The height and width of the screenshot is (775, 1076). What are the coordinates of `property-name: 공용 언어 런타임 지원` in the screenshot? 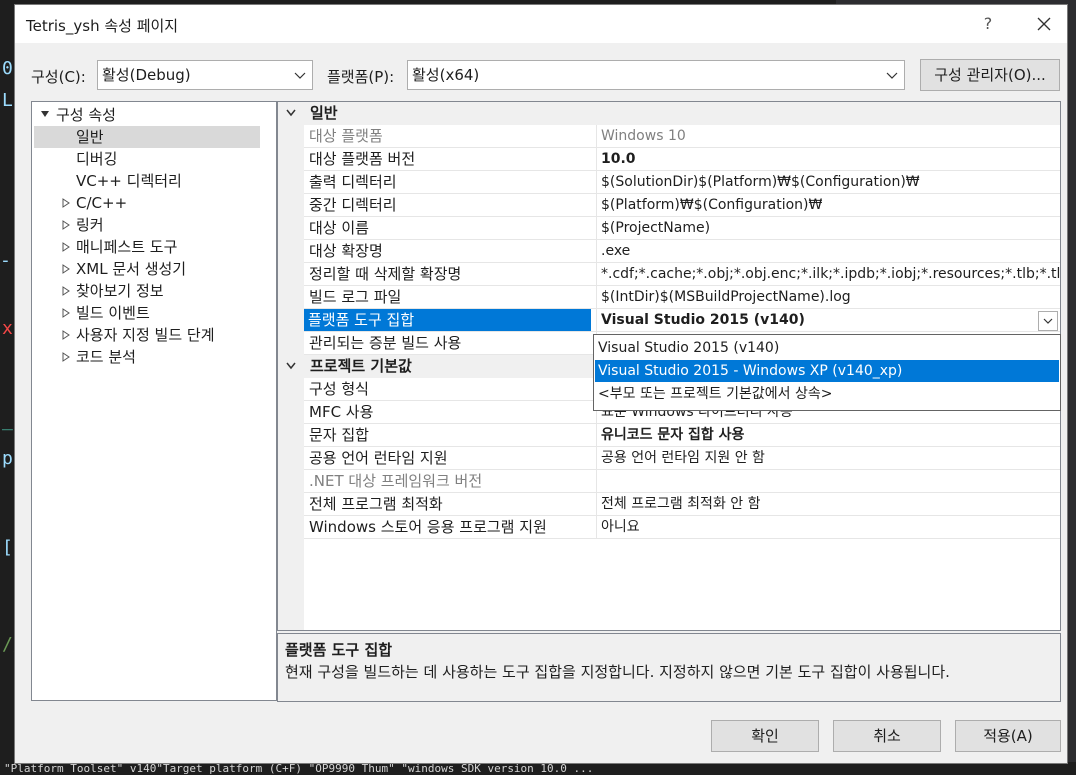 It's located at (378, 458).